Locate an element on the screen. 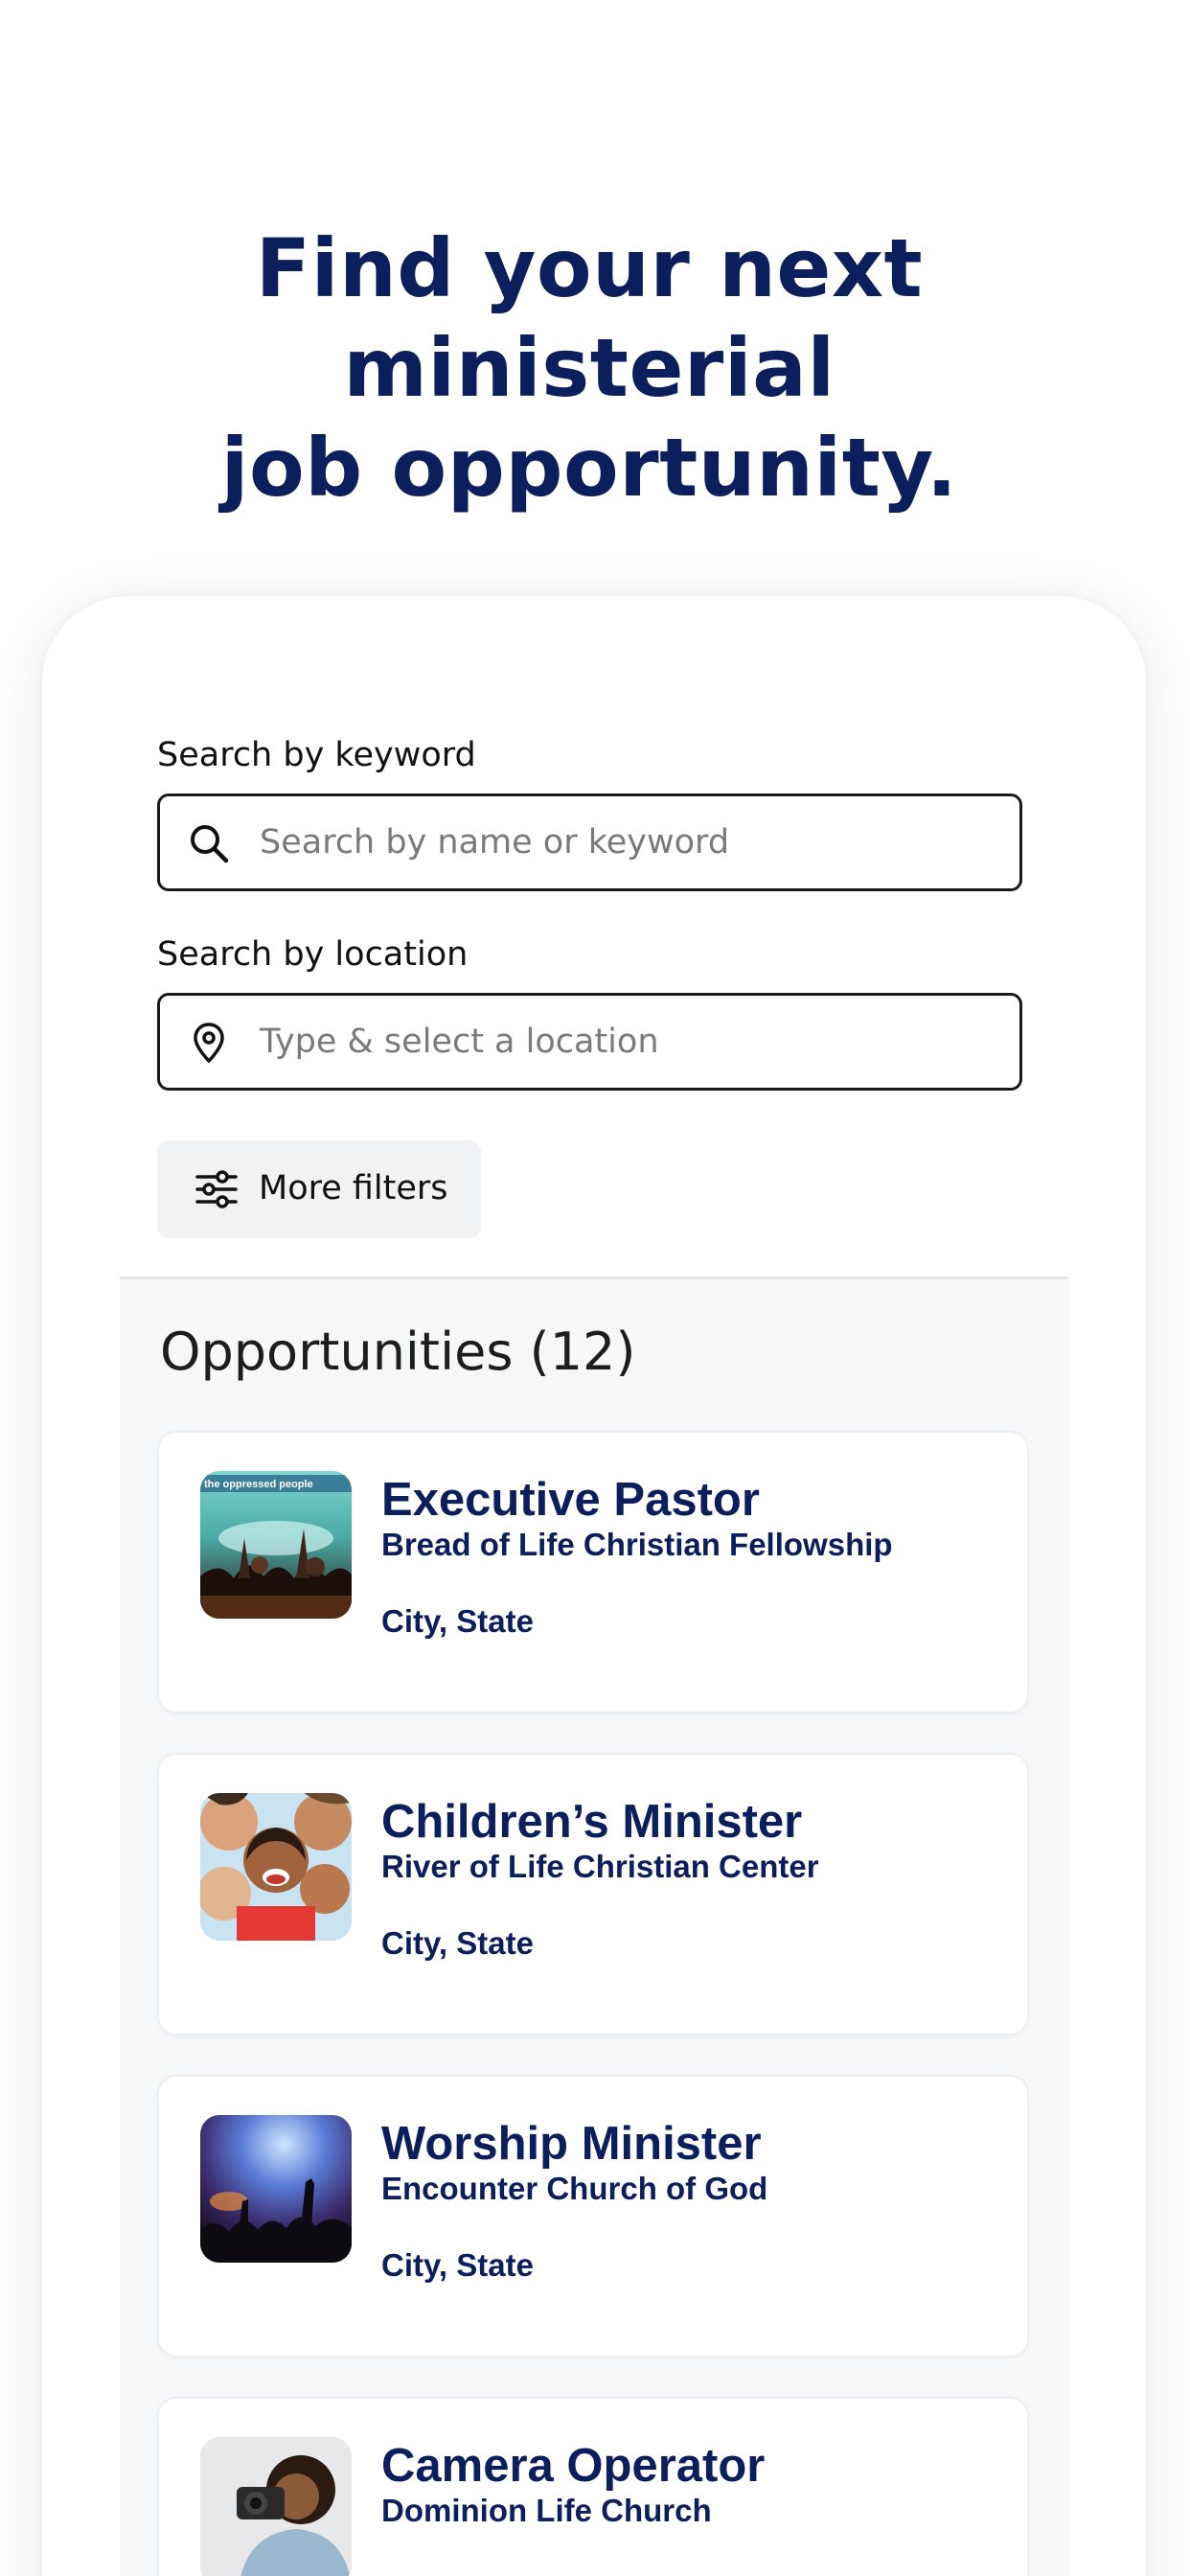 The image size is (1190, 2576). search-icon is located at coordinates (209, 843).